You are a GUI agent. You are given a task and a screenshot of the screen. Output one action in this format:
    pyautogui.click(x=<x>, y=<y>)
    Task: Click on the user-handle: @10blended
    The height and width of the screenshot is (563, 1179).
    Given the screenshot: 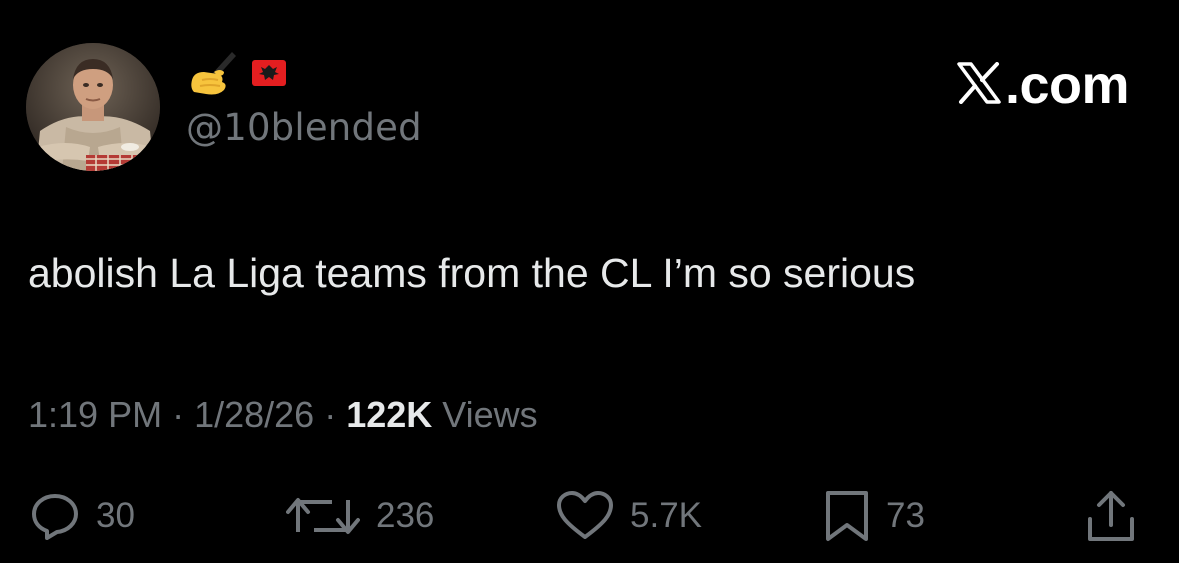 What is the action you would take?
    pyautogui.click(x=304, y=127)
    